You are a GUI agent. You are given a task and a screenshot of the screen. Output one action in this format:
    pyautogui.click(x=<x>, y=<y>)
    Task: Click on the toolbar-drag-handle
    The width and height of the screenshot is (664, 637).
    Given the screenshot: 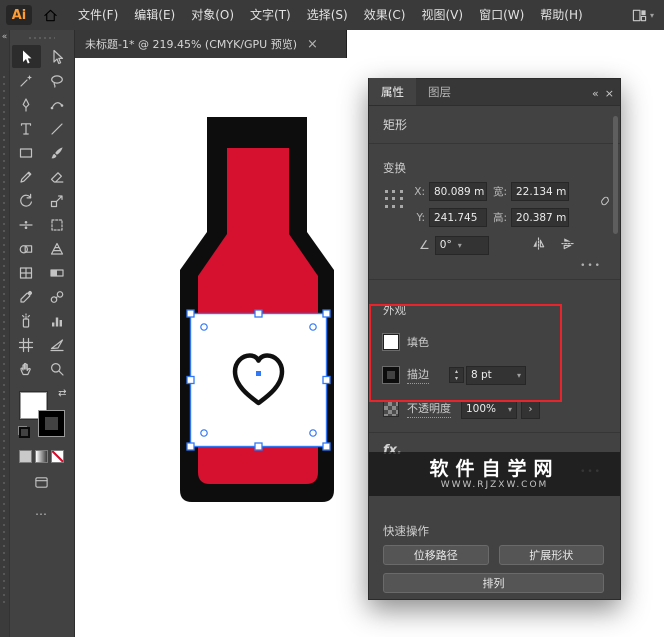 What is the action you would take?
    pyautogui.click(x=41, y=38)
    